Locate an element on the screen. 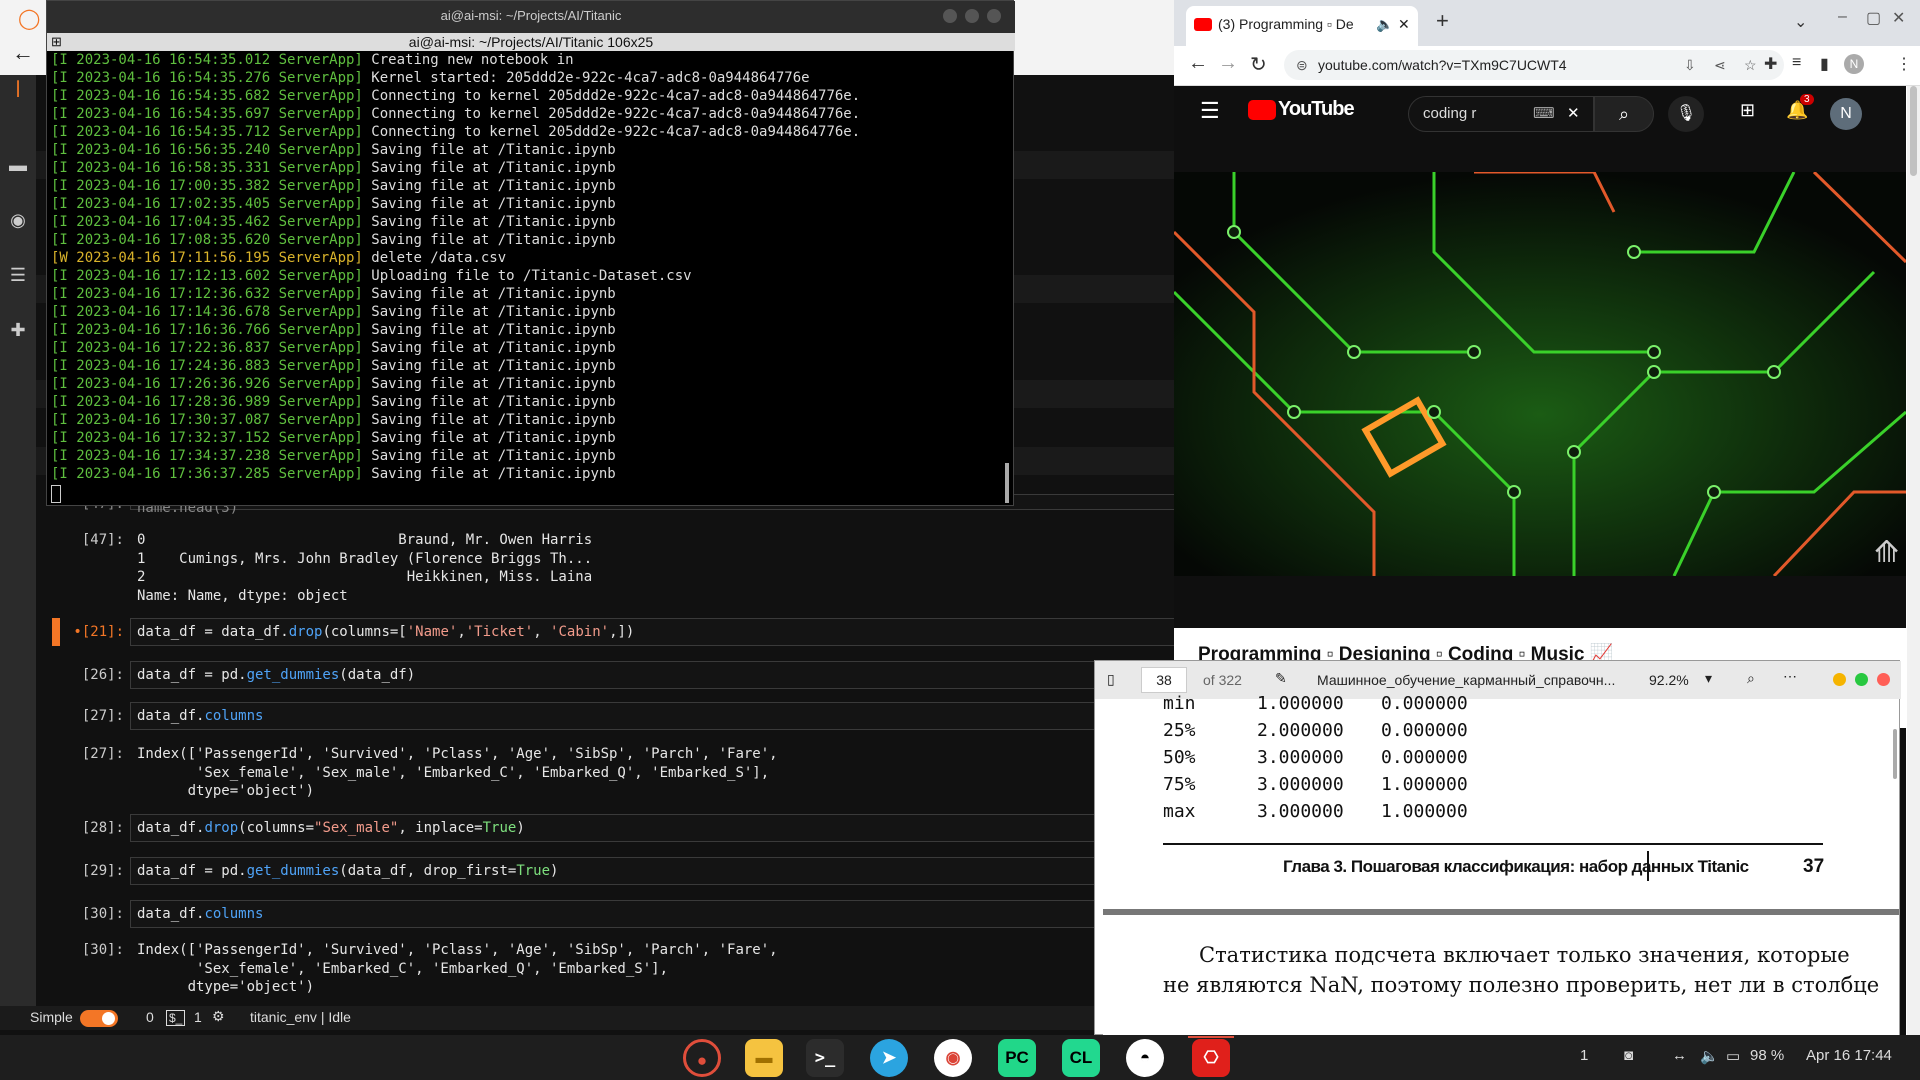 The height and width of the screenshot is (1080, 1920). pdf-reader-icon: ⎔ is located at coordinates (1211, 1058).